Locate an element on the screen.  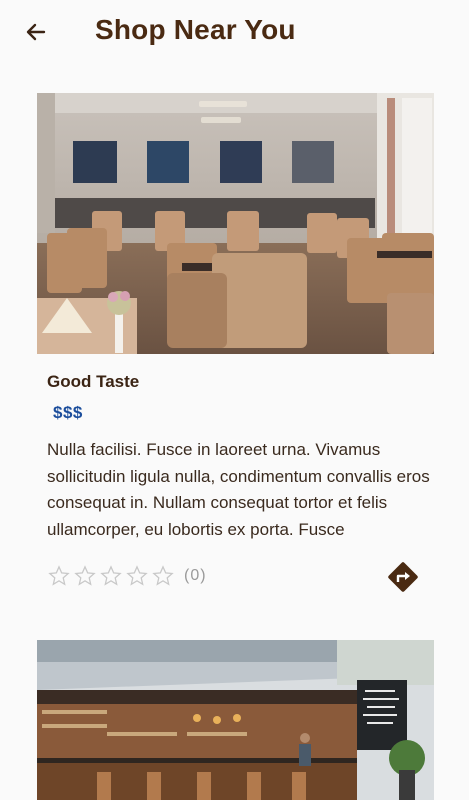
directions-button is located at coordinates (403, 577).